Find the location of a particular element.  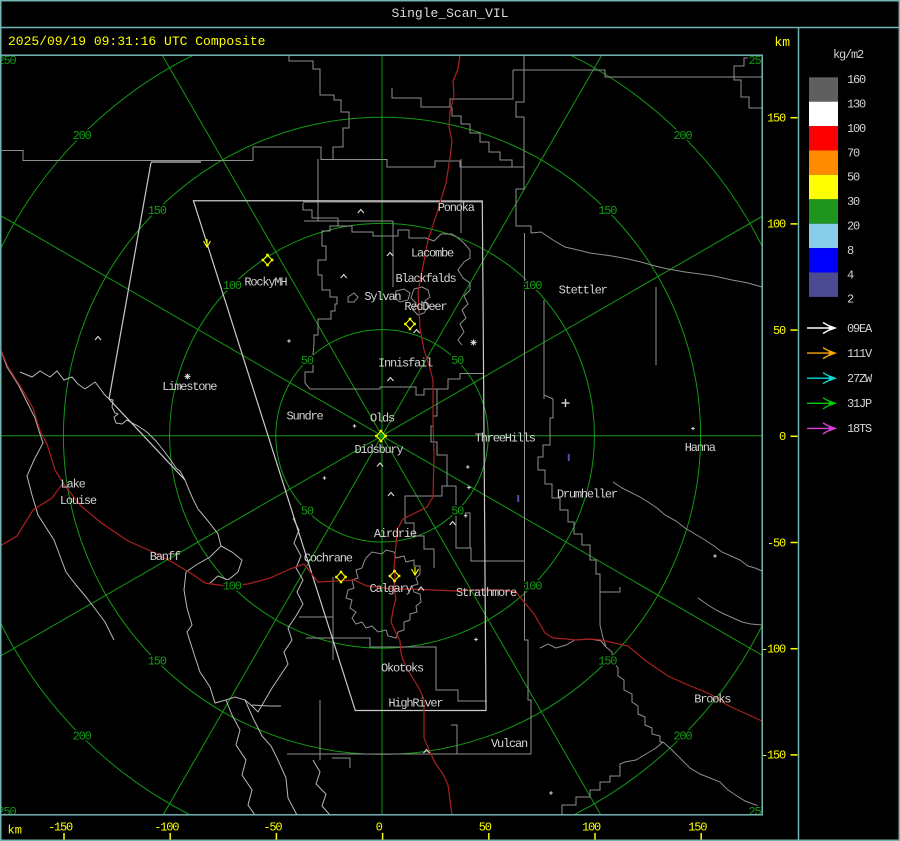

svg-text: Limestone is located at coordinates (189, 387).